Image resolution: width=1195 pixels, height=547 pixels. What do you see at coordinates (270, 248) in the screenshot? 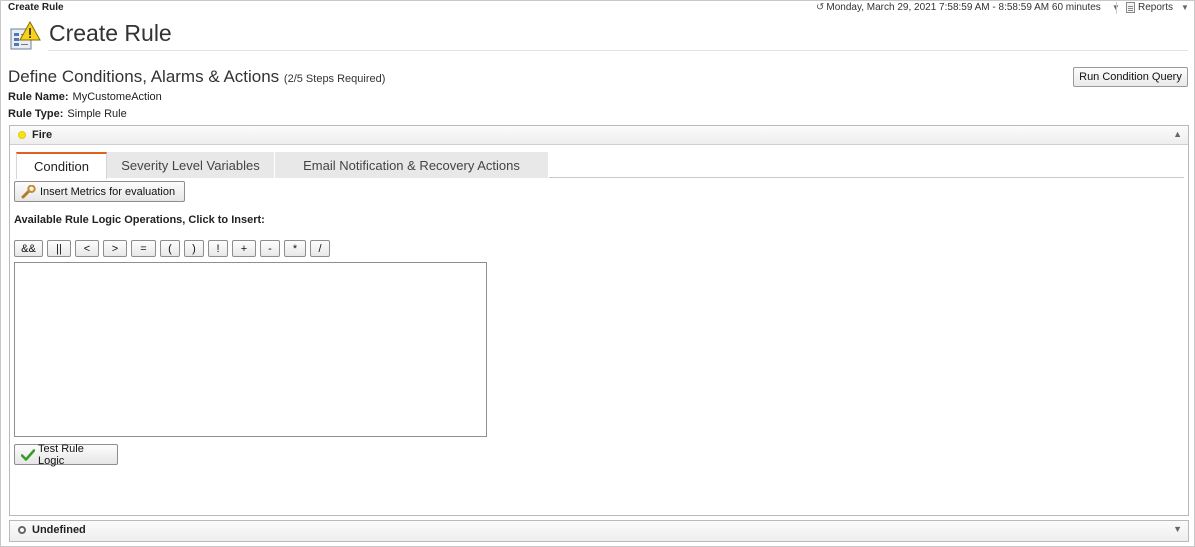
I see `op-minus-button: -` at bounding box center [270, 248].